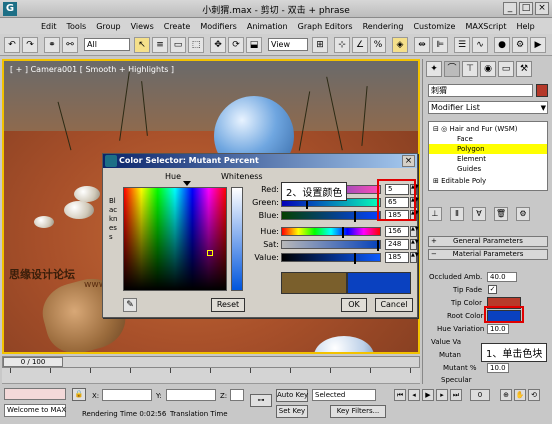  I want to click on menu-edit: Edit, so click(49, 26).